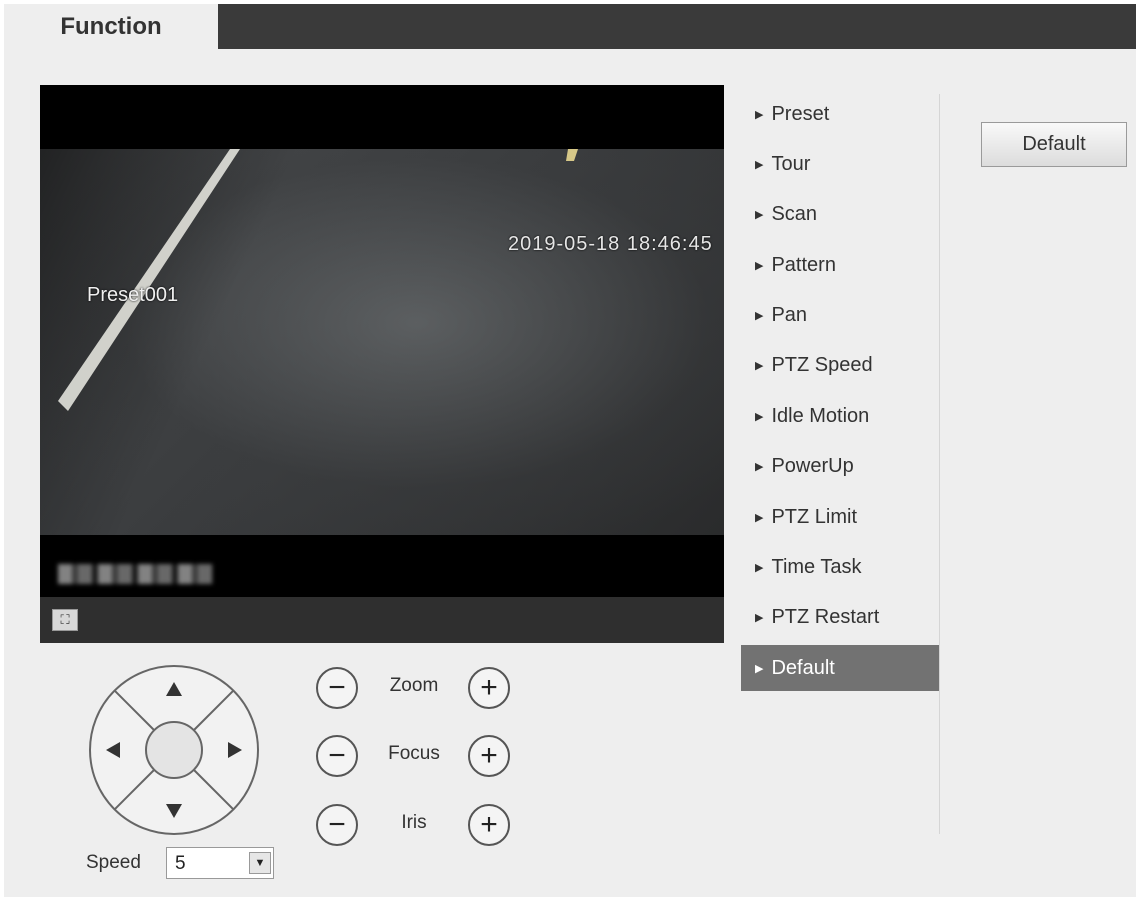 This screenshot has width=1140, height=901. Describe the element at coordinates (840, 265) in the screenshot. I see `menu-item-pattern: ▶ Pattern` at that location.